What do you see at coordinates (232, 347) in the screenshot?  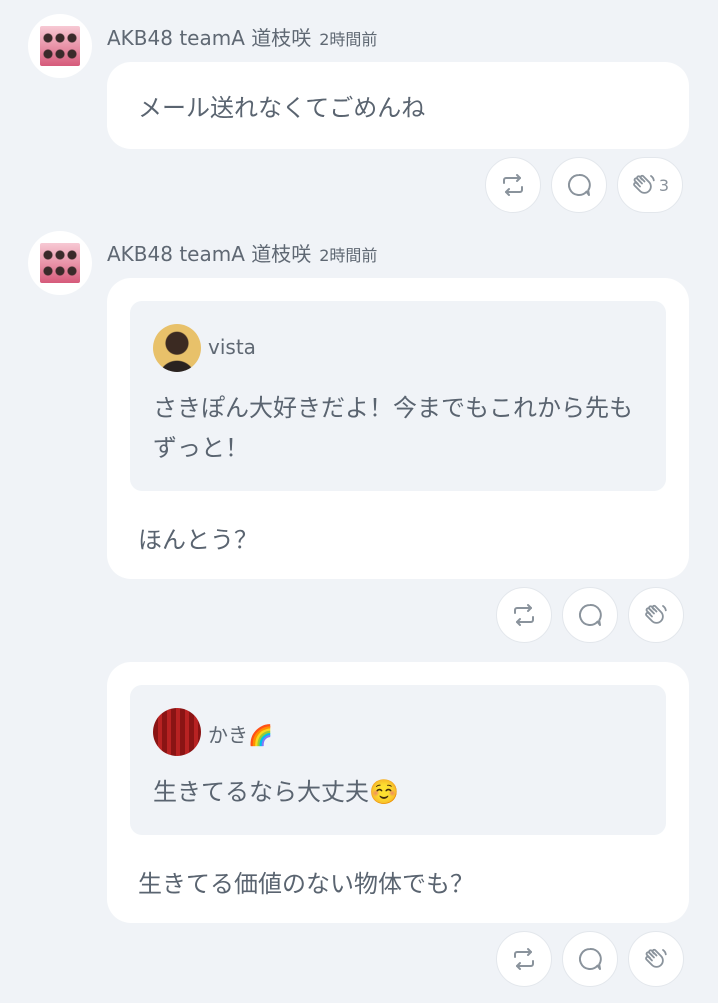 I see `quoted-user-name: vista` at bounding box center [232, 347].